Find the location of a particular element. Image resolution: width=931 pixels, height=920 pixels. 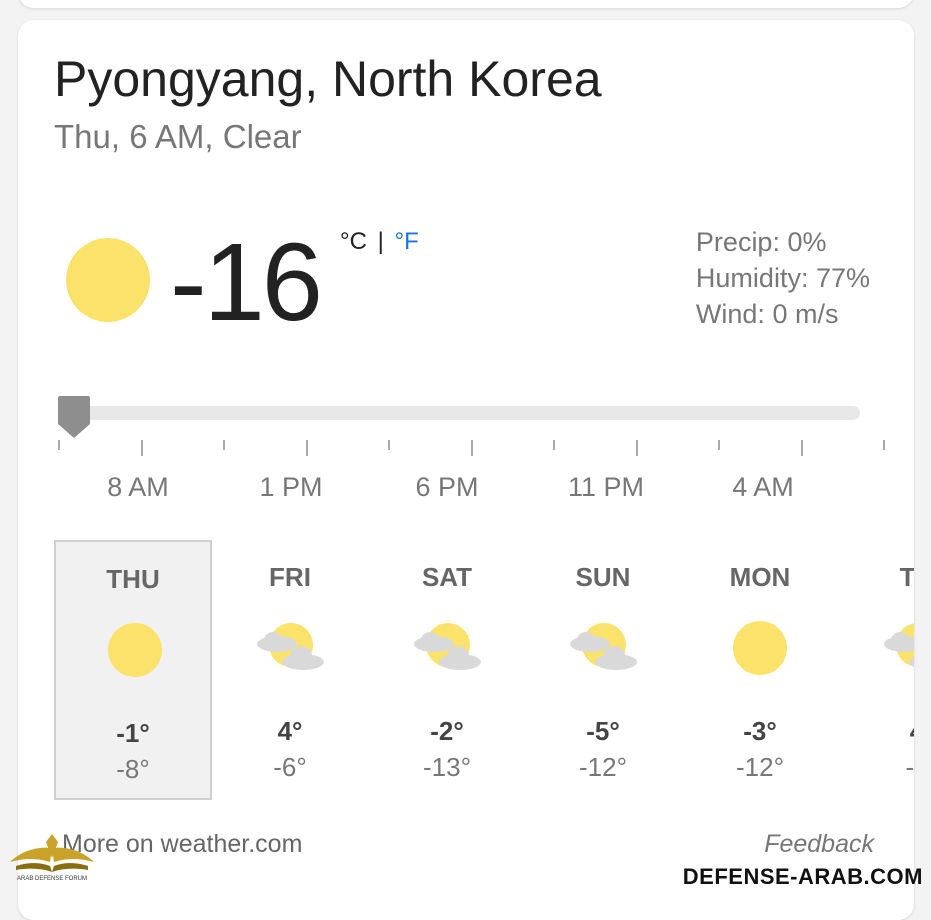

weather-details: Precip: 0% Humidity: 77% Wind: 0 m/s is located at coordinates (783, 278).